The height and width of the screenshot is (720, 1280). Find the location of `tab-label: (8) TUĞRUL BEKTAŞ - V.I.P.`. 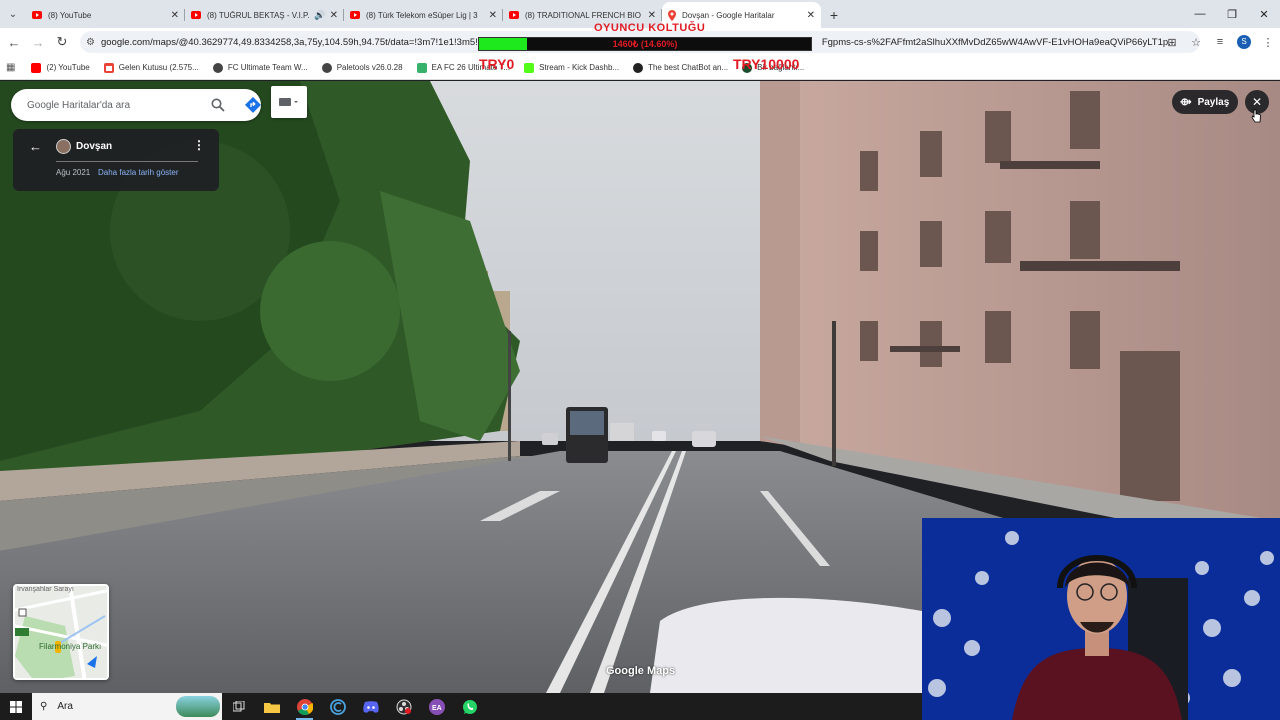

tab-label: (8) TUĞRUL BEKTAŞ - V.I.P. is located at coordinates (258, 15).